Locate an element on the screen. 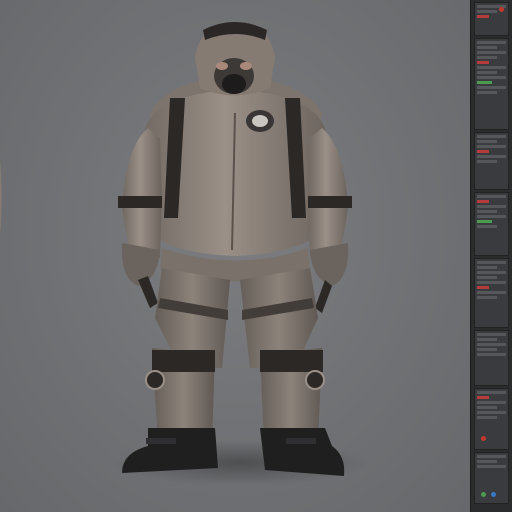 The width and height of the screenshot is (512, 512). properties-side-panel is located at coordinates (491, 256).